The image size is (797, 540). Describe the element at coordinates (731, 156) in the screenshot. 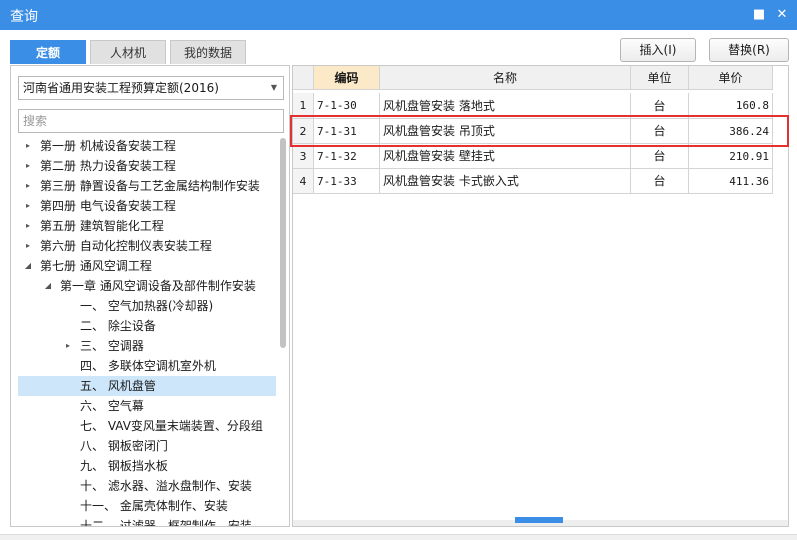

I see `cell-price: 210.91` at that location.